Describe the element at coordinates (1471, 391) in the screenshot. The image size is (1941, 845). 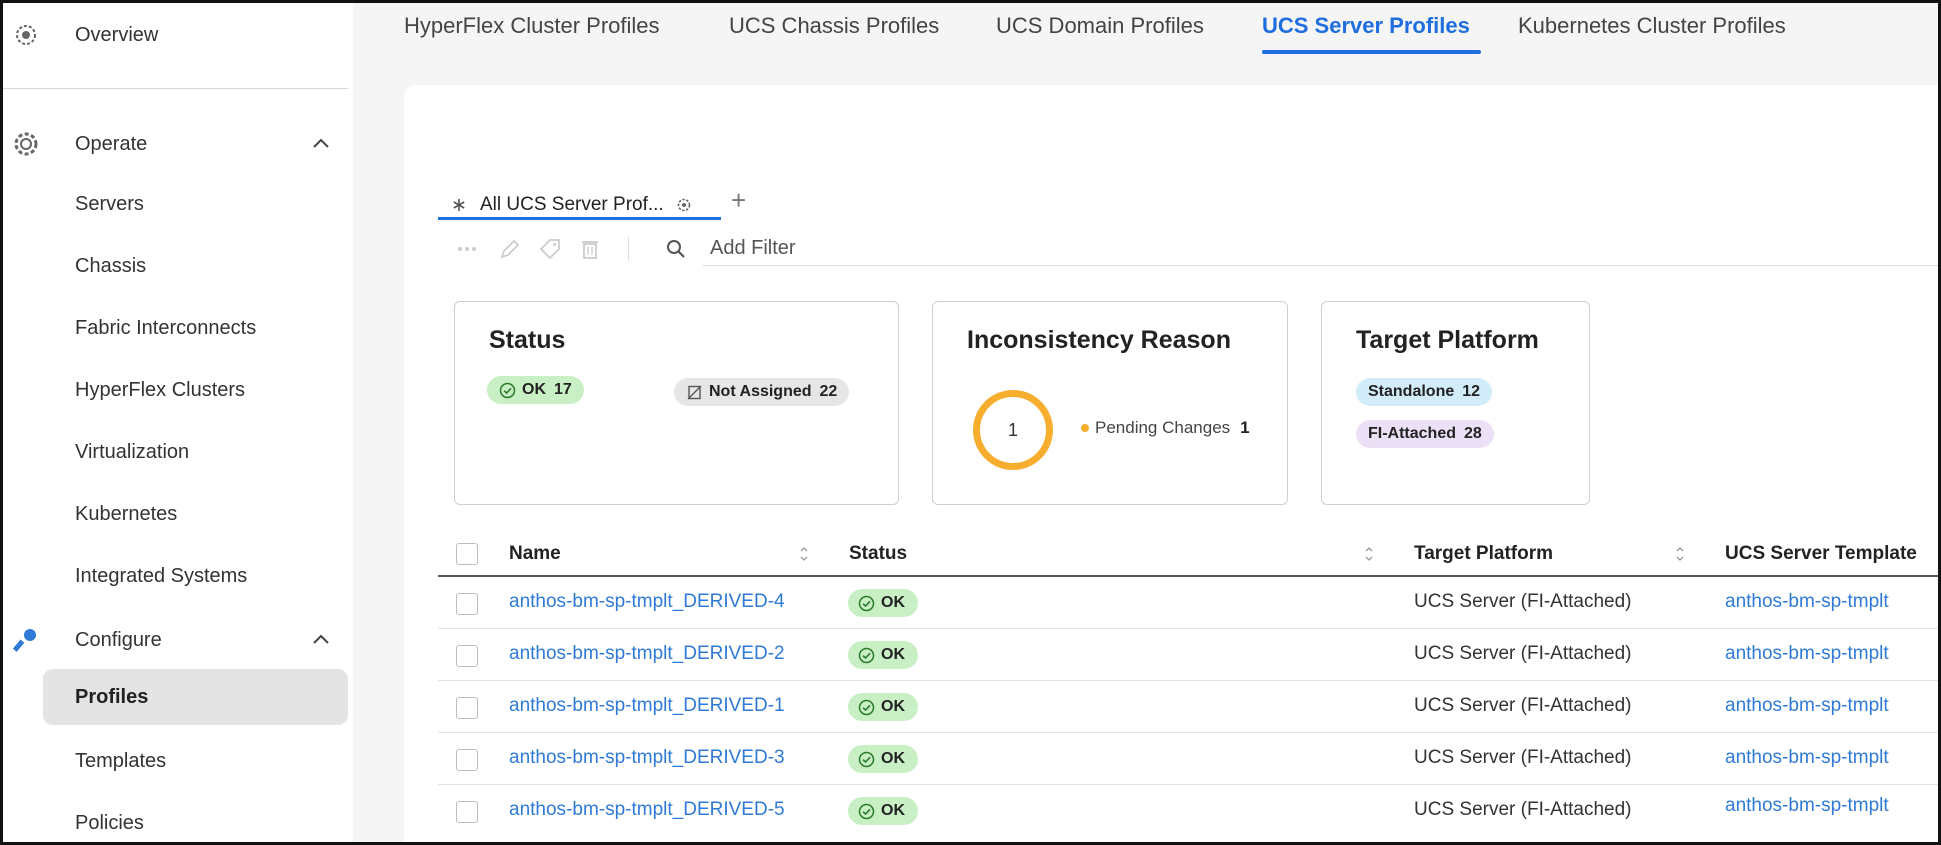
I see `badge-count: 12` at that location.